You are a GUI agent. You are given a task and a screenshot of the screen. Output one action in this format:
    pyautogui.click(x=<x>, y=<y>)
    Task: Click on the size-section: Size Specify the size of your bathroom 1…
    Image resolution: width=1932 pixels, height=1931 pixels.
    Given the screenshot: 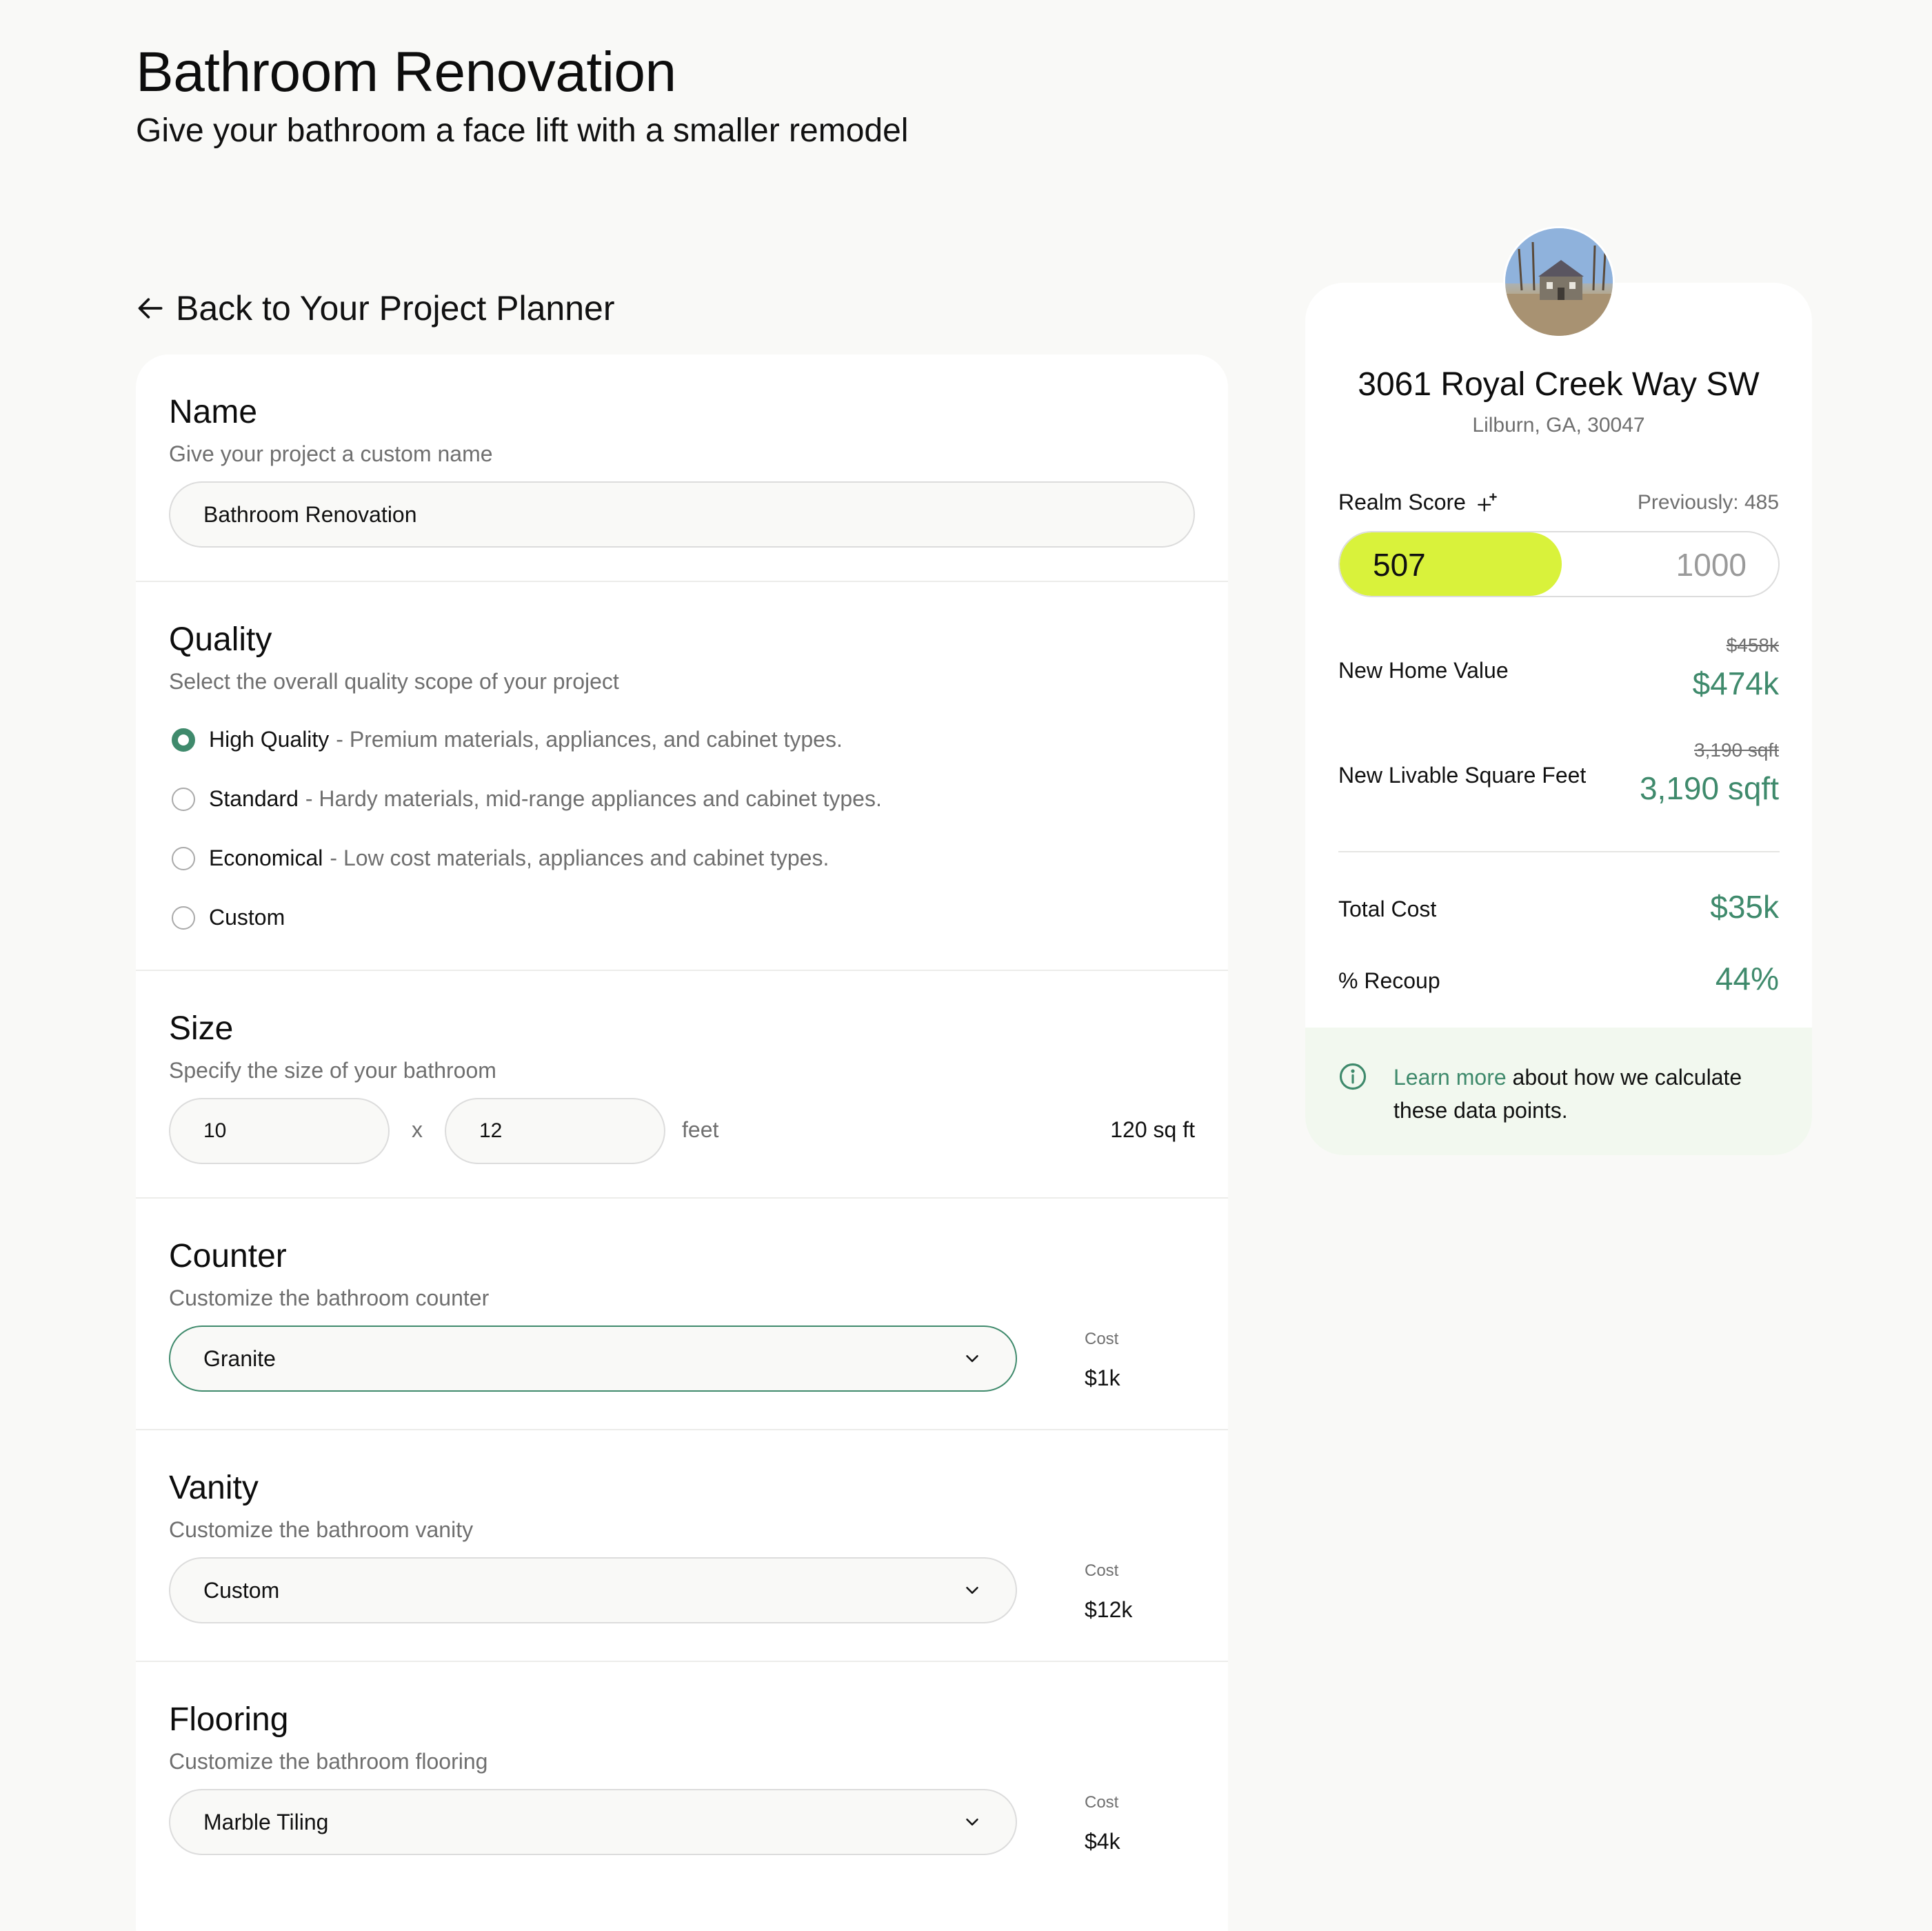 What is the action you would take?
    pyautogui.click(x=682, y=1085)
    